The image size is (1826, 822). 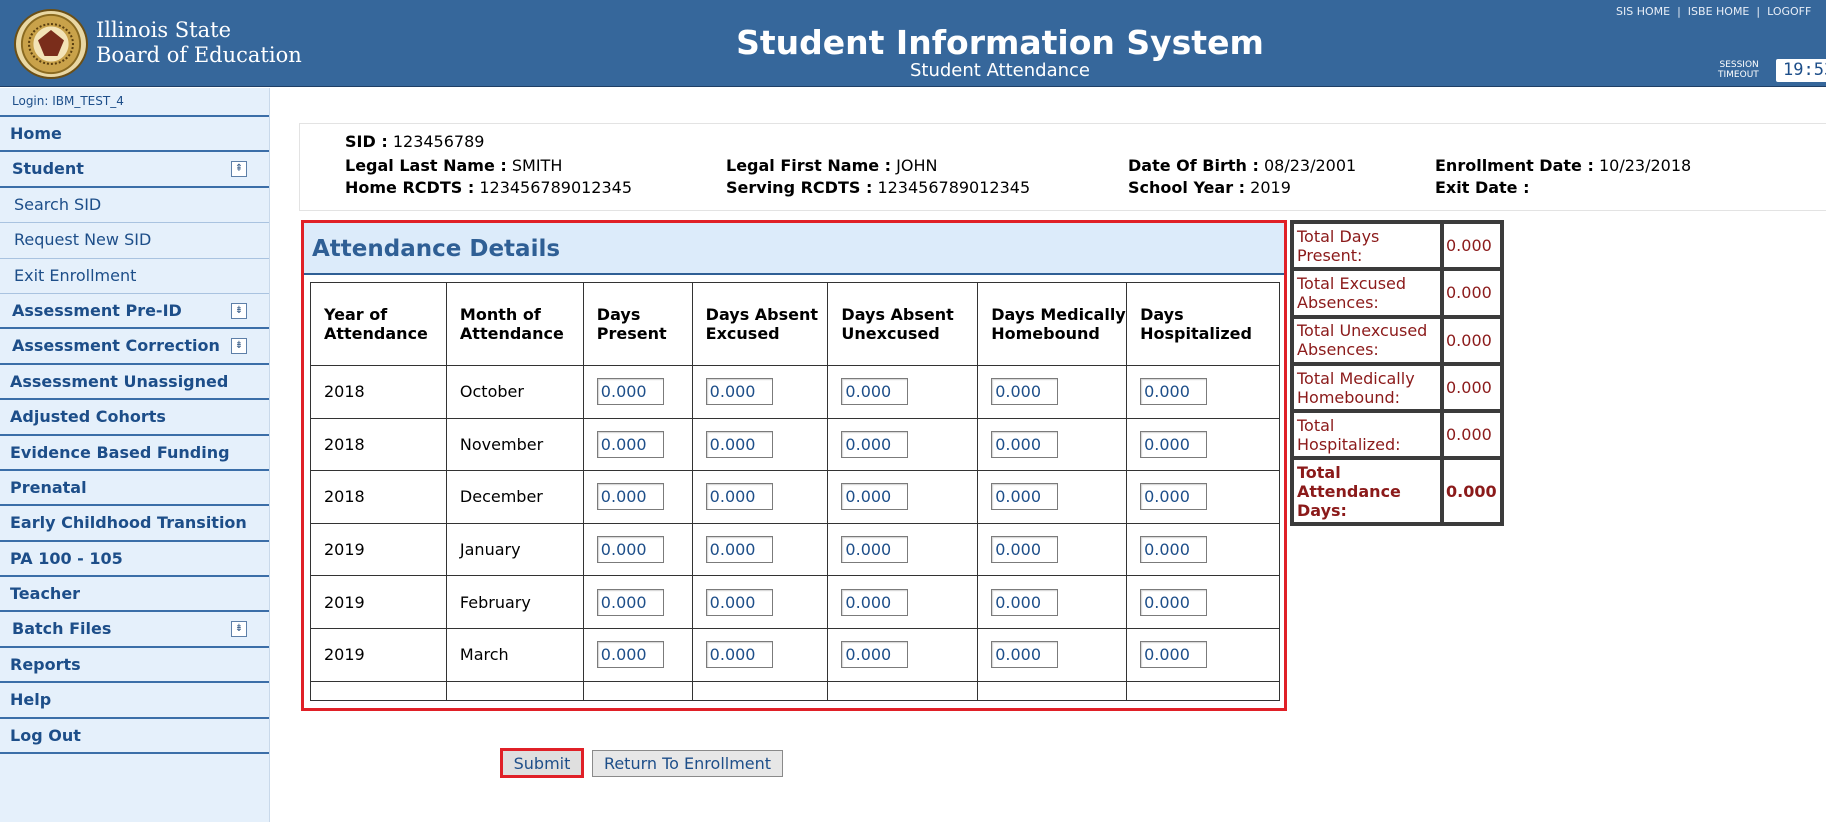 What do you see at coordinates (1397, 435) in the screenshot?
I see `totals-row: Total Hospitalized: 0.000` at bounding box center [1397, 435].